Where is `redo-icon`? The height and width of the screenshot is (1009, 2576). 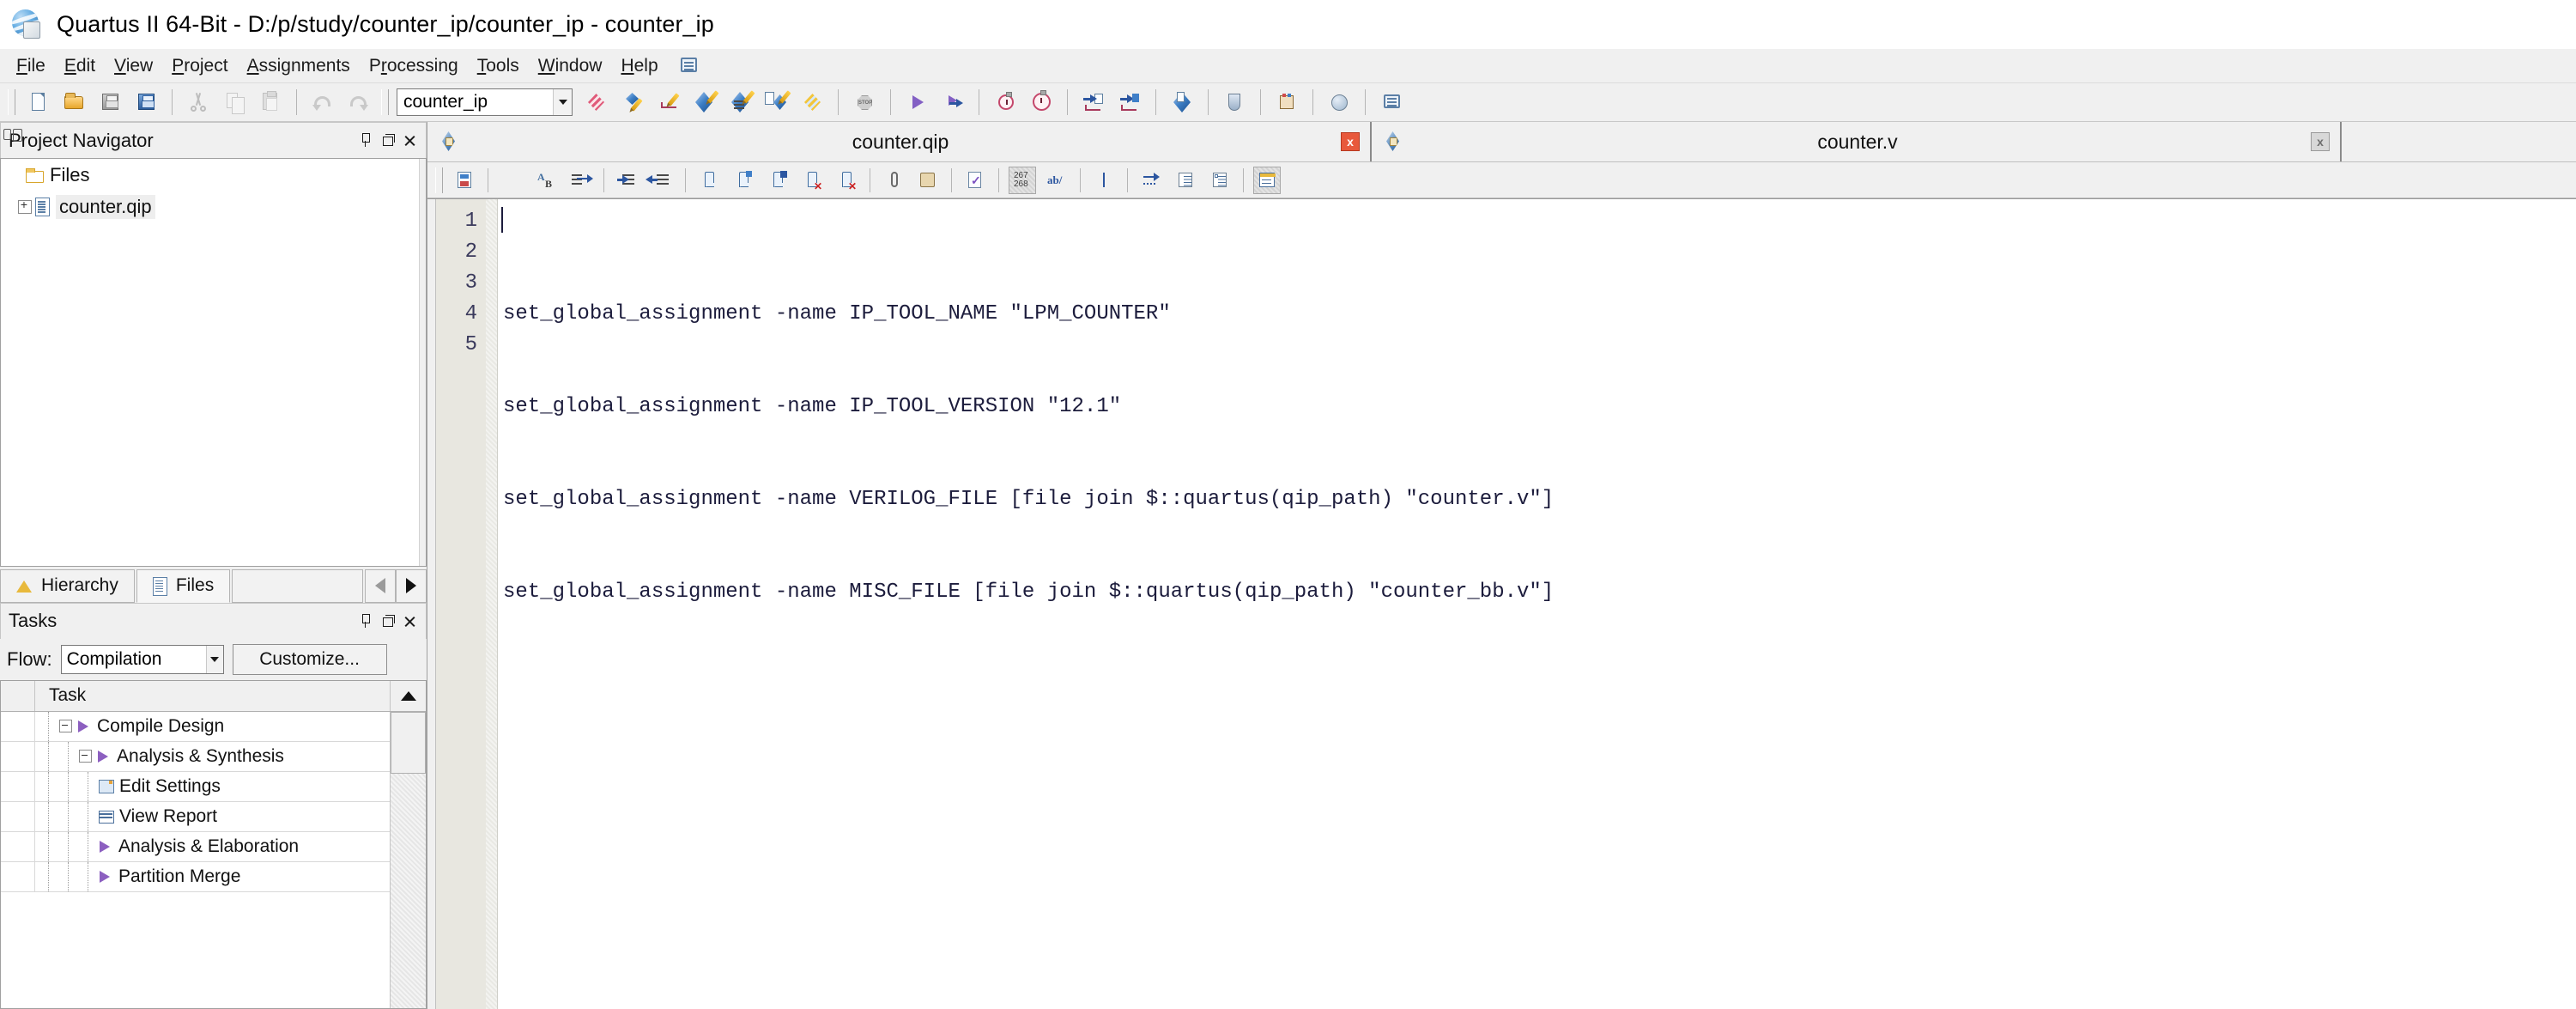
redo-icon is located at coordinates (358, 102).